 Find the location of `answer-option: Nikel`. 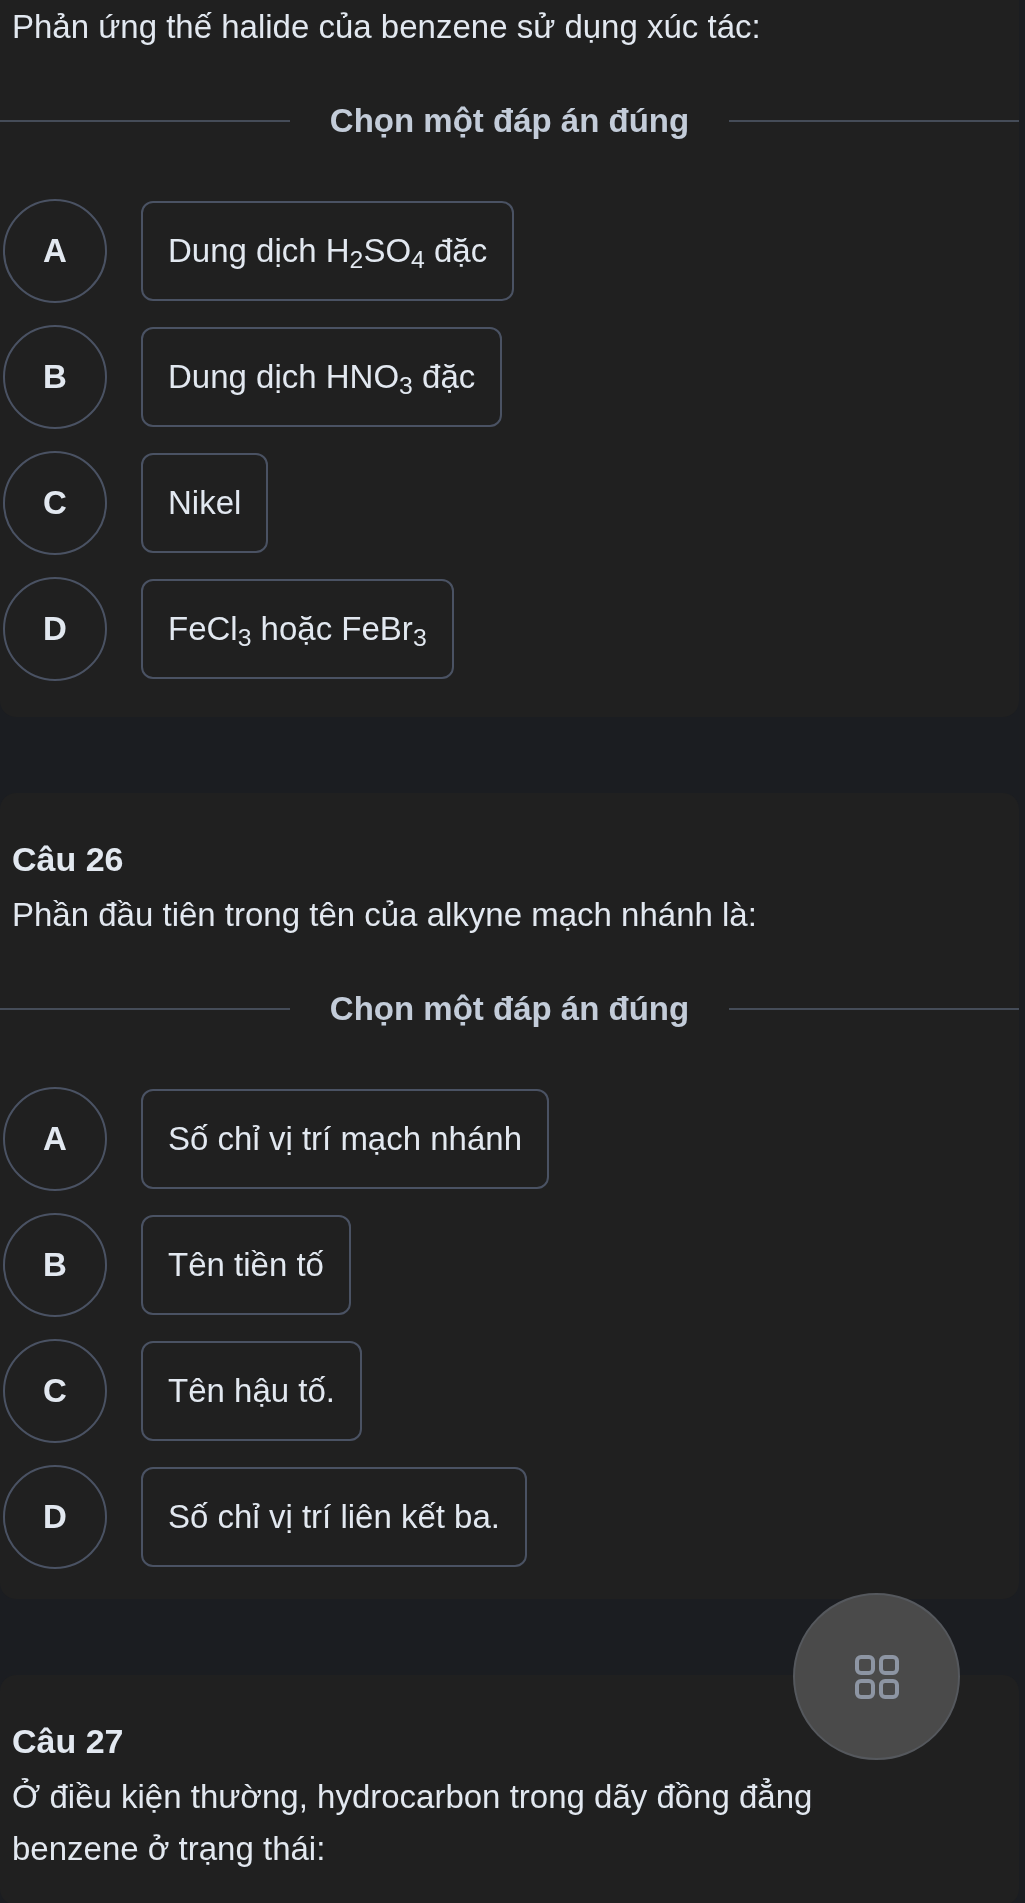

answer-option: Nikel is located at coordinates (205, 503).